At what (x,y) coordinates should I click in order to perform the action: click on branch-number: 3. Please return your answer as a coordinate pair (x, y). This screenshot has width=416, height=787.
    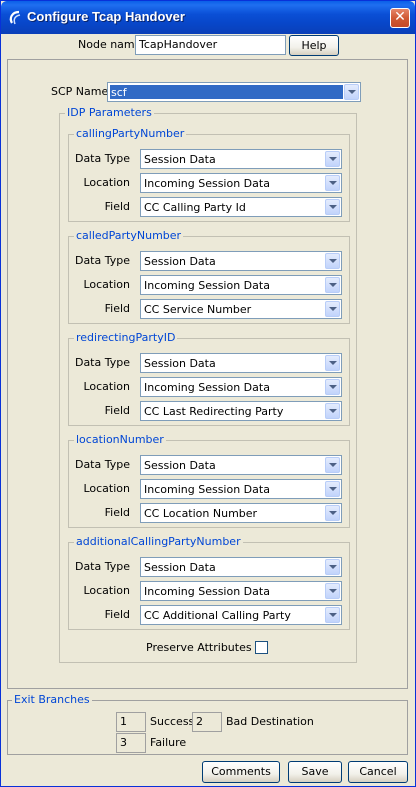
    Looking at the image, I should click on (131, 743).